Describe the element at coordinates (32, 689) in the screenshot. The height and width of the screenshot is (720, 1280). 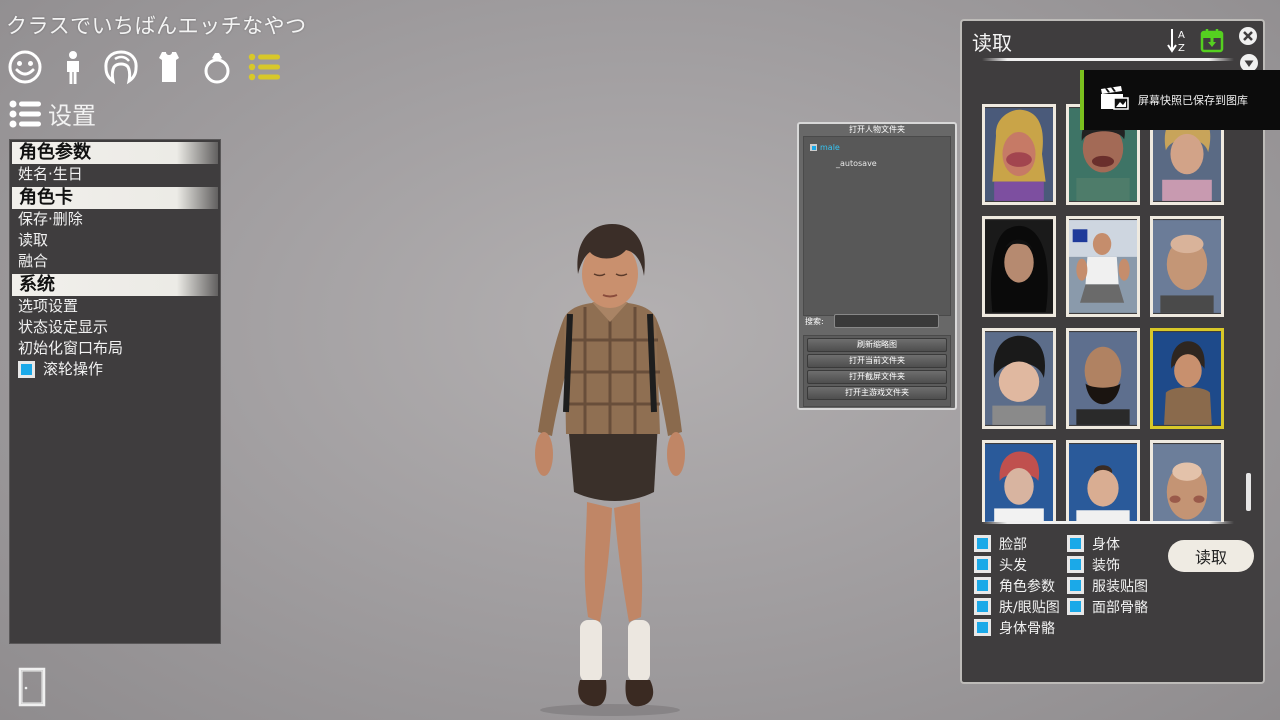
I see `exit-door-icon` at that location.